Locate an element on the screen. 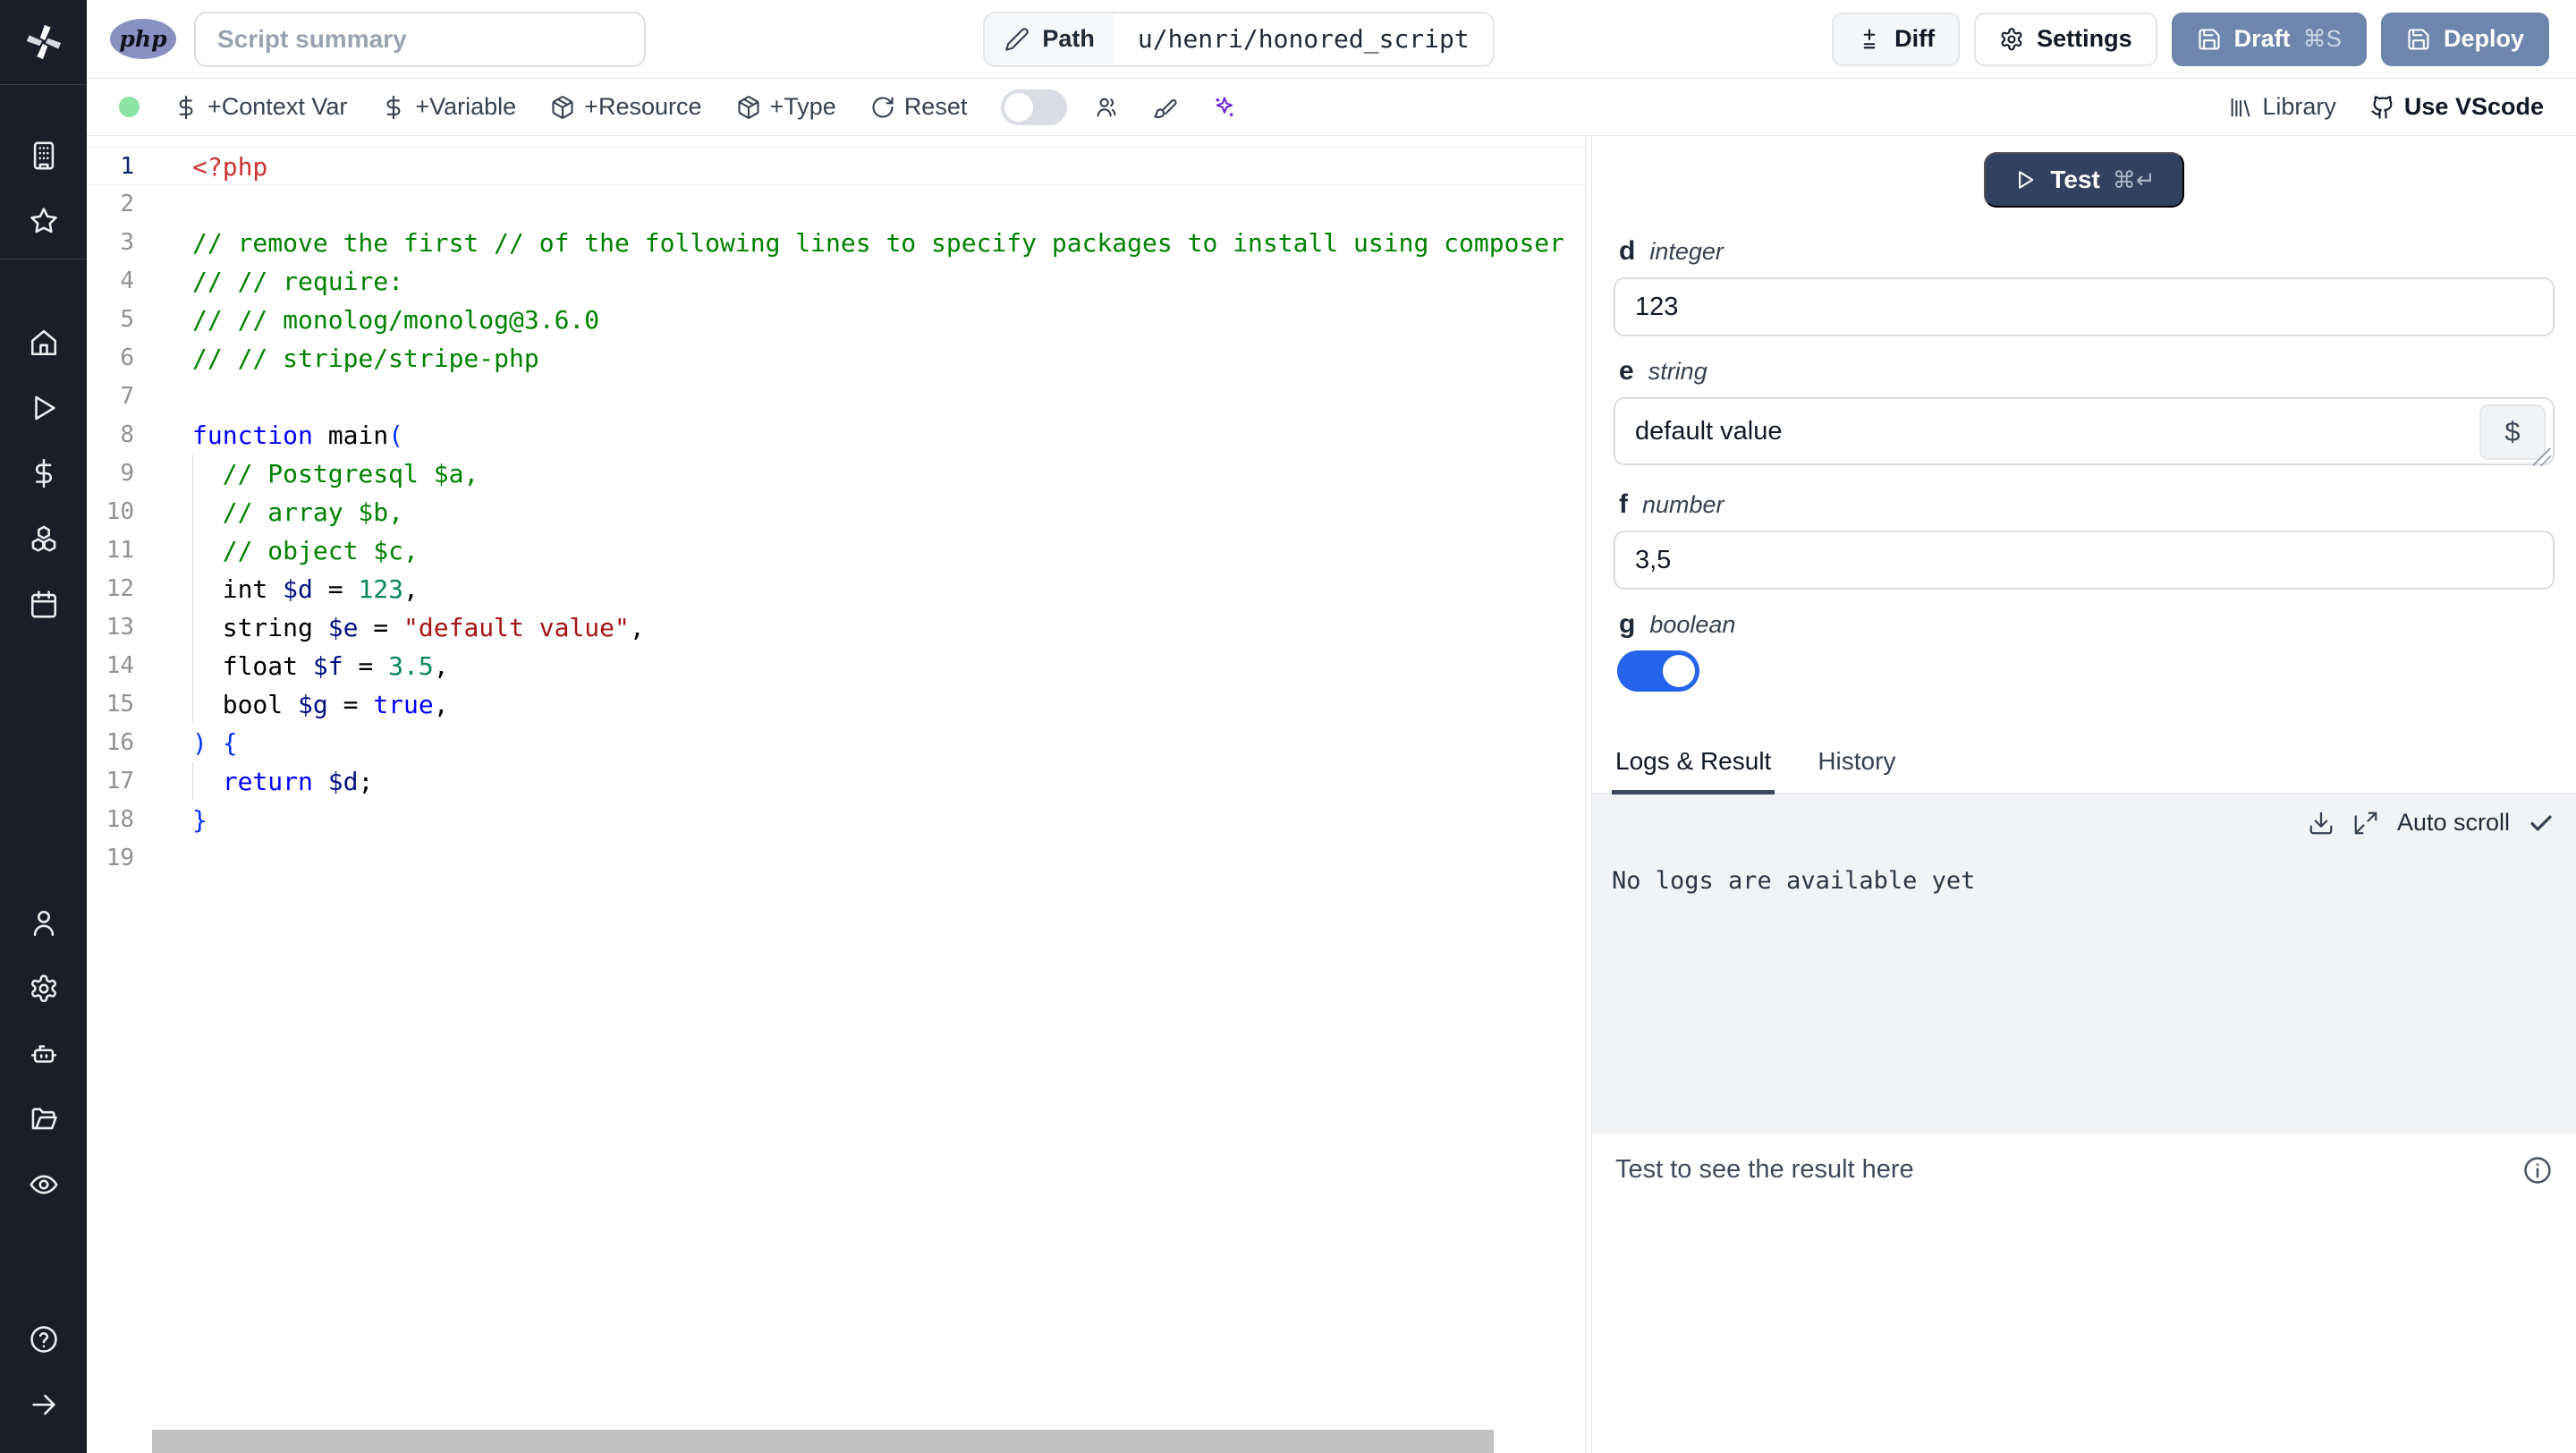  code-line: 13 string $e = "default value", is located at coordinates (836, 627).